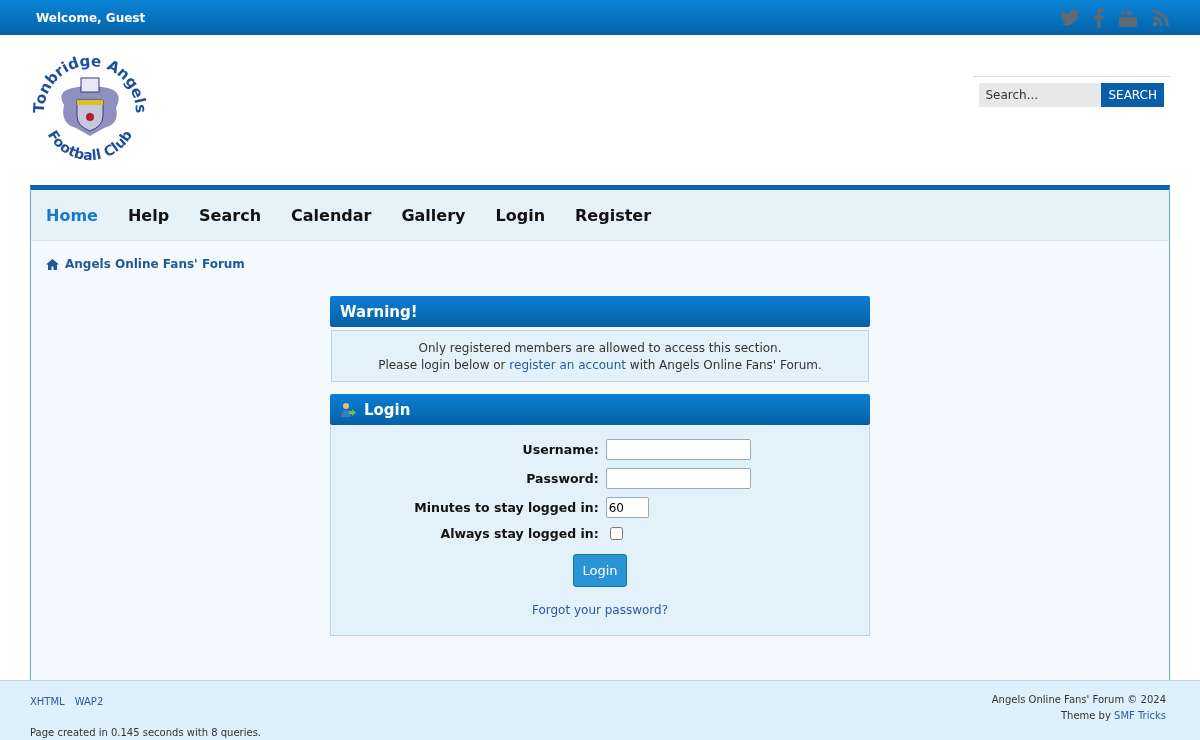 The image size is (1200, 740). I want to click on breadcrumb-link: Angels Online Fans' Forum, so click(155, 264).